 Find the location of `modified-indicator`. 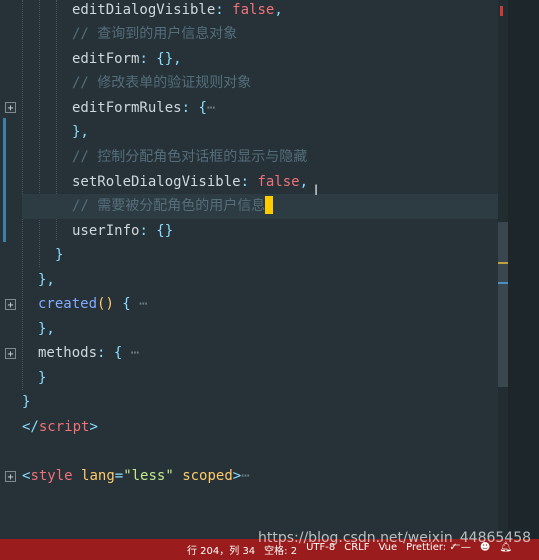

modified-indicator is located at coordinates (4, 180).